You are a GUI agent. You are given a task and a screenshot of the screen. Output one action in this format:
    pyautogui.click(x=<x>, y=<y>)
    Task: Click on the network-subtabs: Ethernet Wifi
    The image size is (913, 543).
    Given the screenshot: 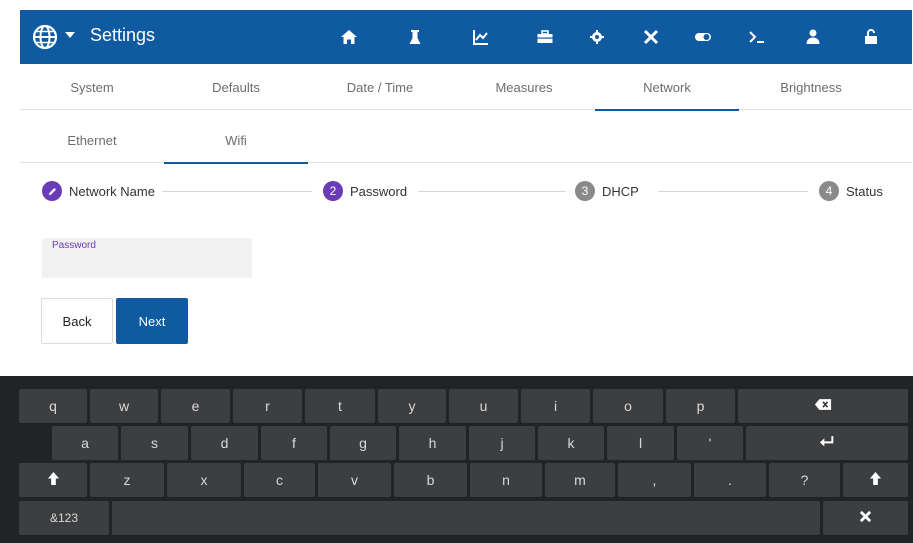 What is the action you would take?
    pyautogui.click(x=466, y=141)
    